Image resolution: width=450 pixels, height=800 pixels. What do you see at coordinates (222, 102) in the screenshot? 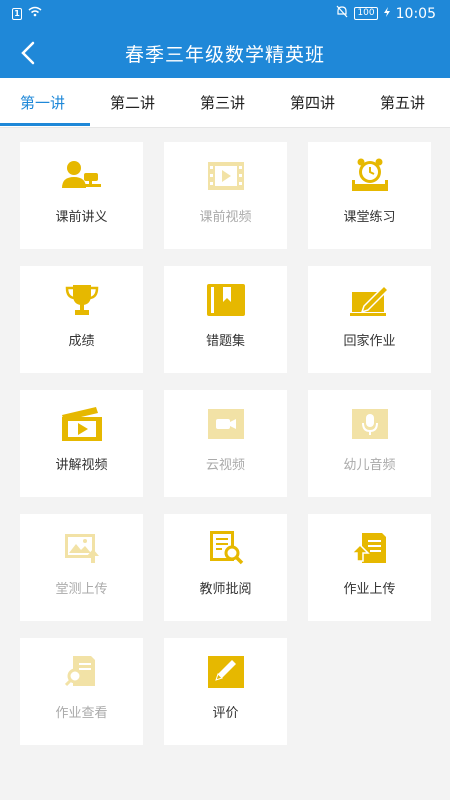
I see `tab-lesson-3: 第三讲` at bounding box center [222, 102].